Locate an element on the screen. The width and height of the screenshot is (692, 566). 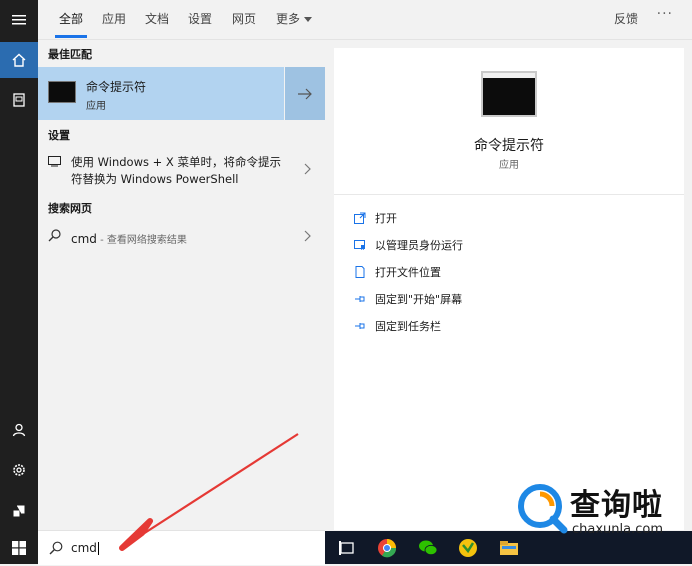
watermark-logo: 查询啦 chaxunla.com is located at coordinates (601, 514).